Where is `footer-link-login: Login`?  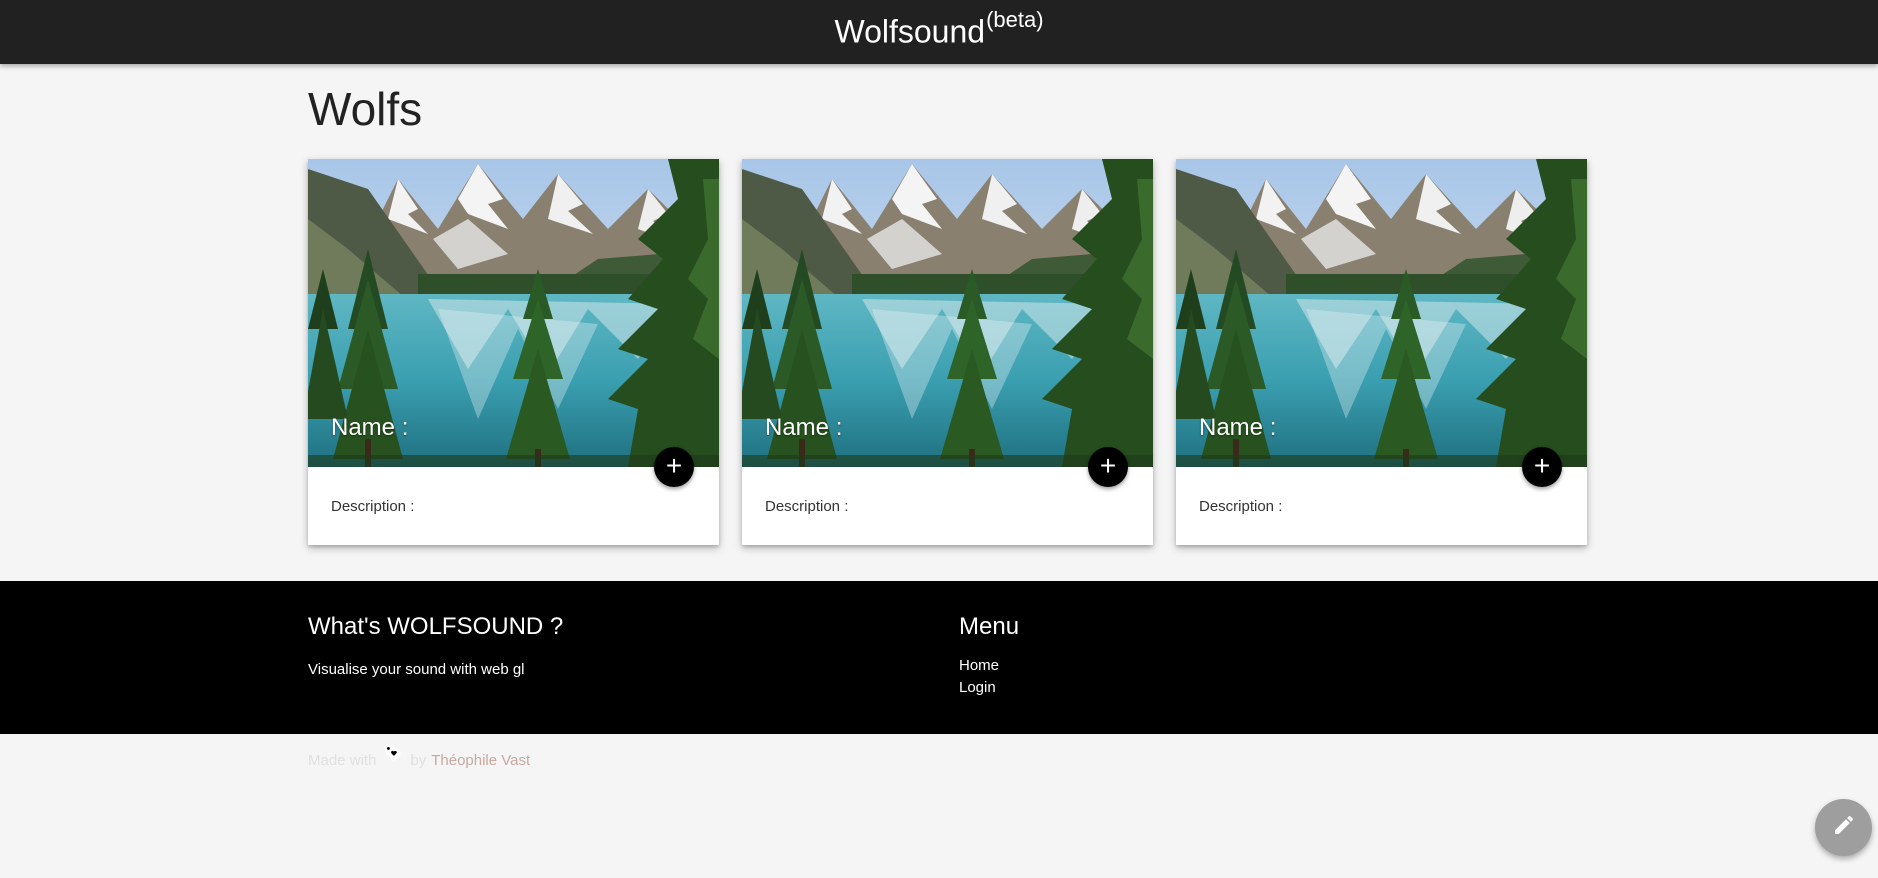 footer-link-login: Login is located at coordinates (977, 687).